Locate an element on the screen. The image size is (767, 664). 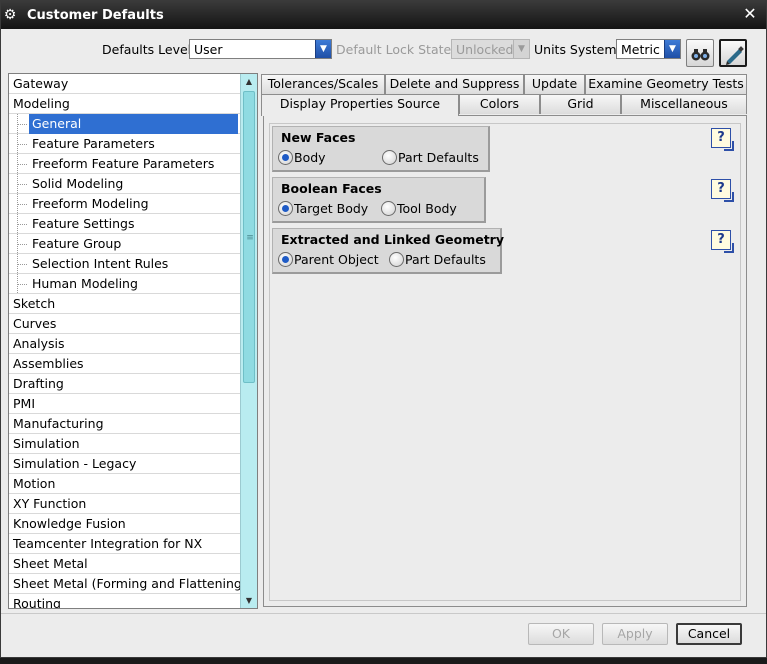
scroll-down-icon: ▼ is located at coordinates (249, 600).